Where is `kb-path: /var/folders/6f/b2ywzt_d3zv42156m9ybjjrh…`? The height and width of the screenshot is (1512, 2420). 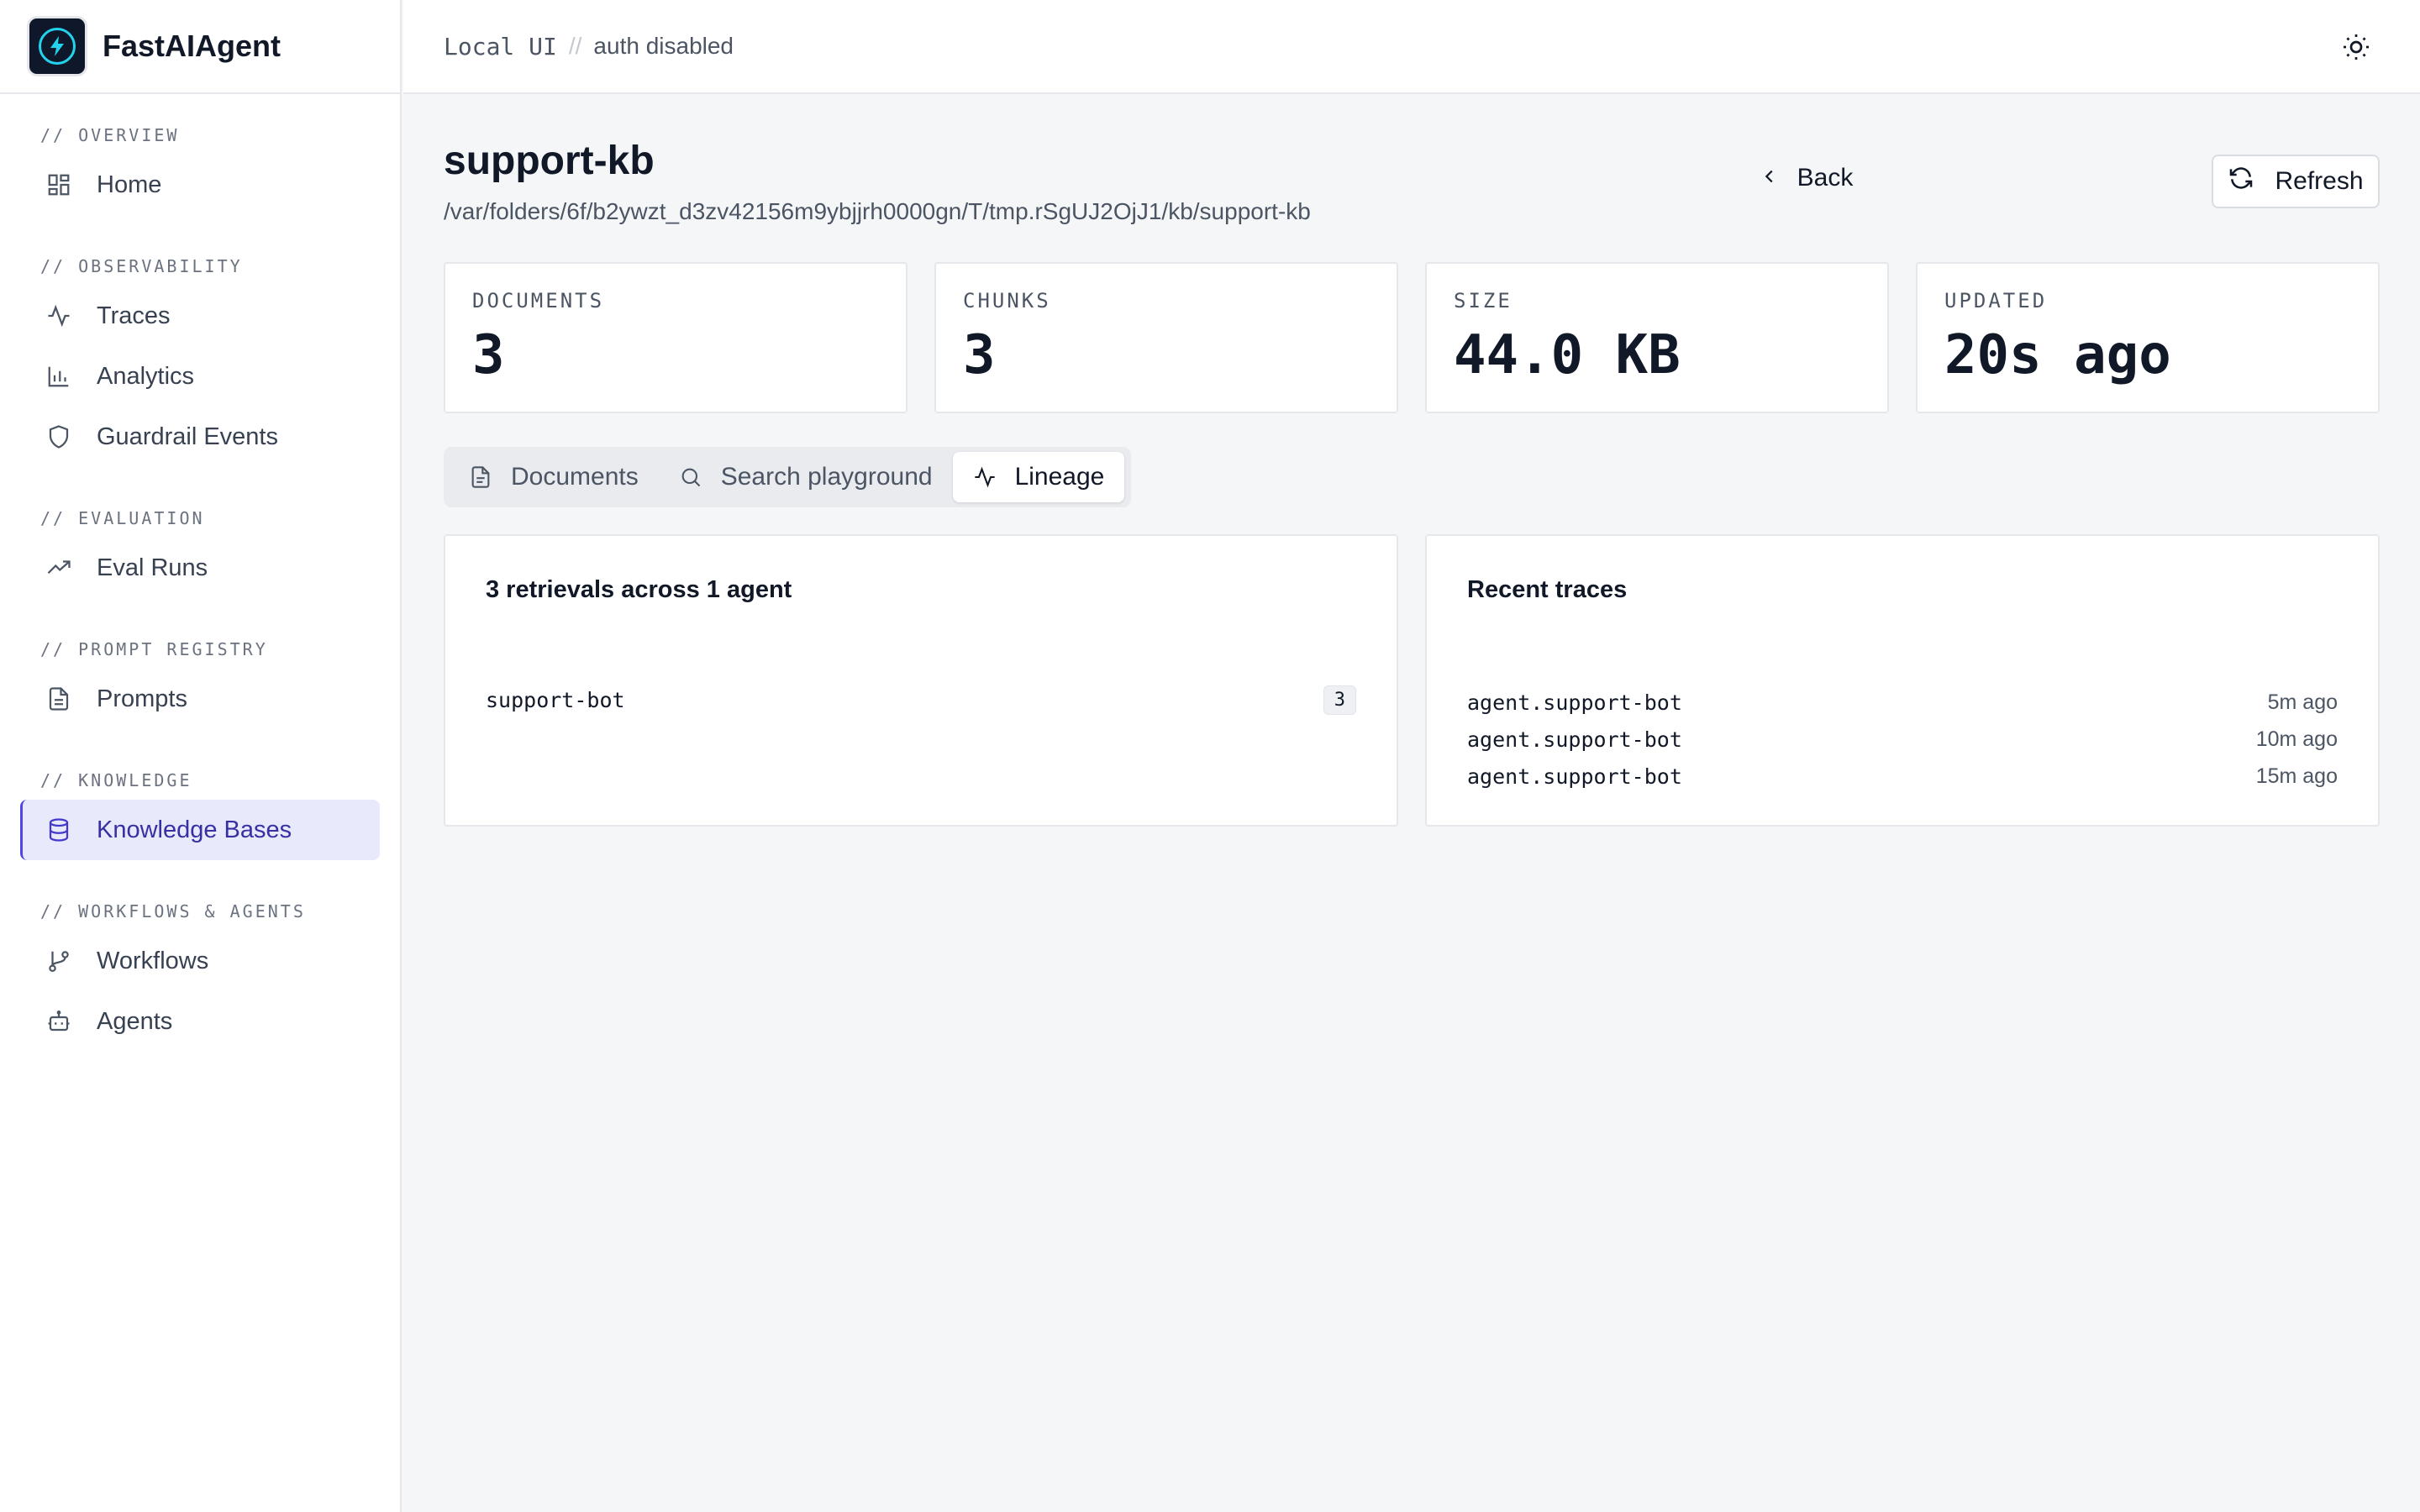 kb-path: /var/folders/6f/b2ywzt_d3zv42156m9ybjjrh… is located at coordinates (877, 211).